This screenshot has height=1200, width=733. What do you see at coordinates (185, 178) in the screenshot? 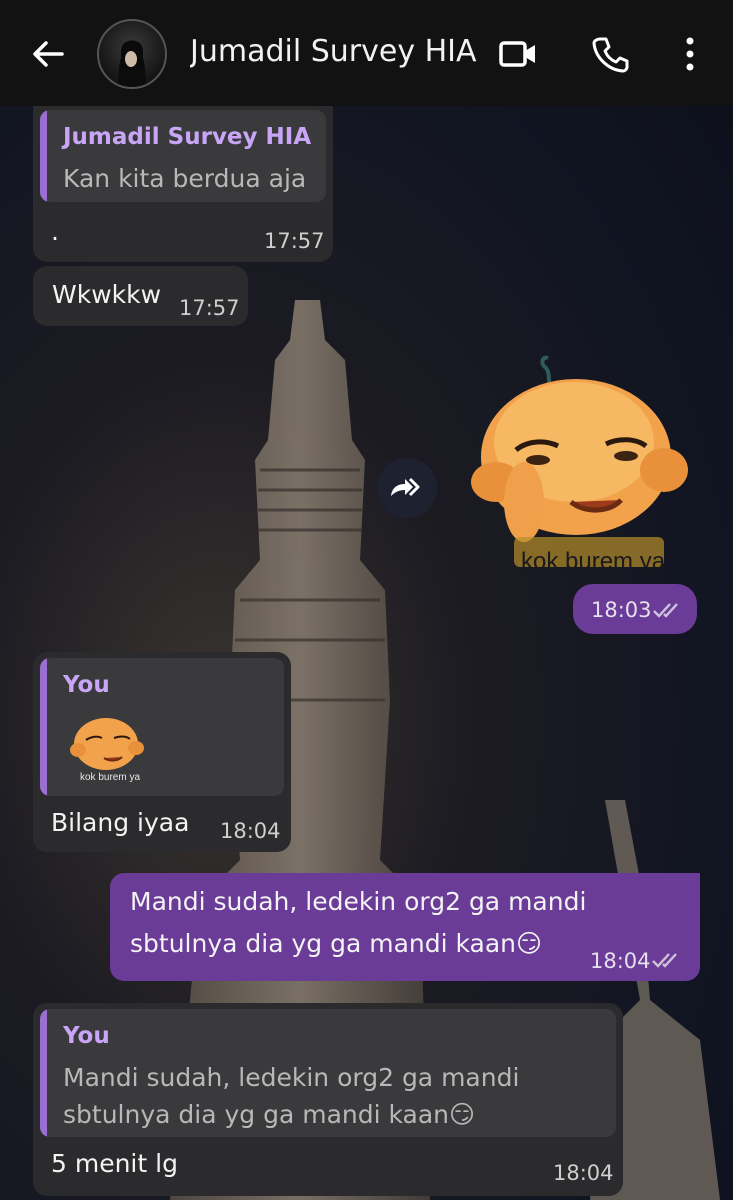
I see `quote-text: Kan kita berdua aja` at bounding box center [185, 178].